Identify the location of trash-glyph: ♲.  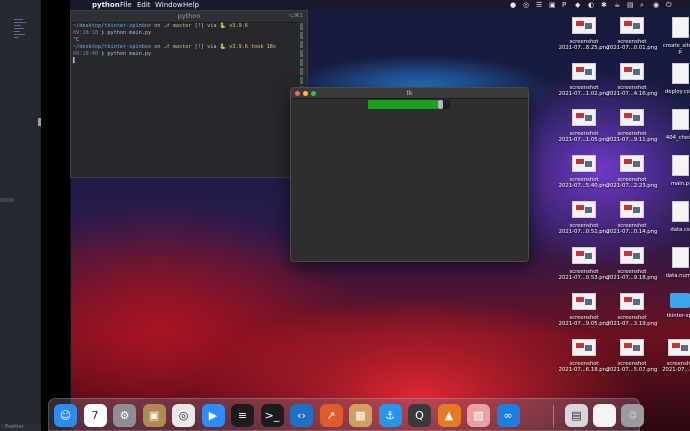
(632, 415).